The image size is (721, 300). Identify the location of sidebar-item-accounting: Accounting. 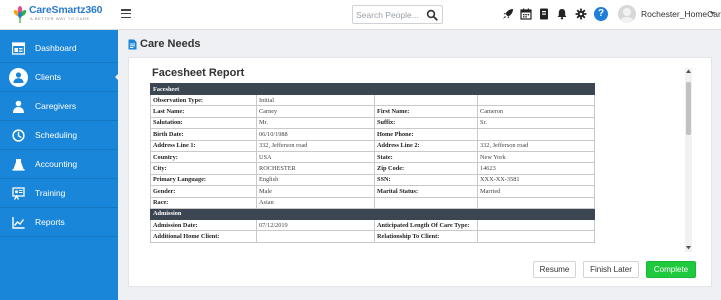
(59, 164).